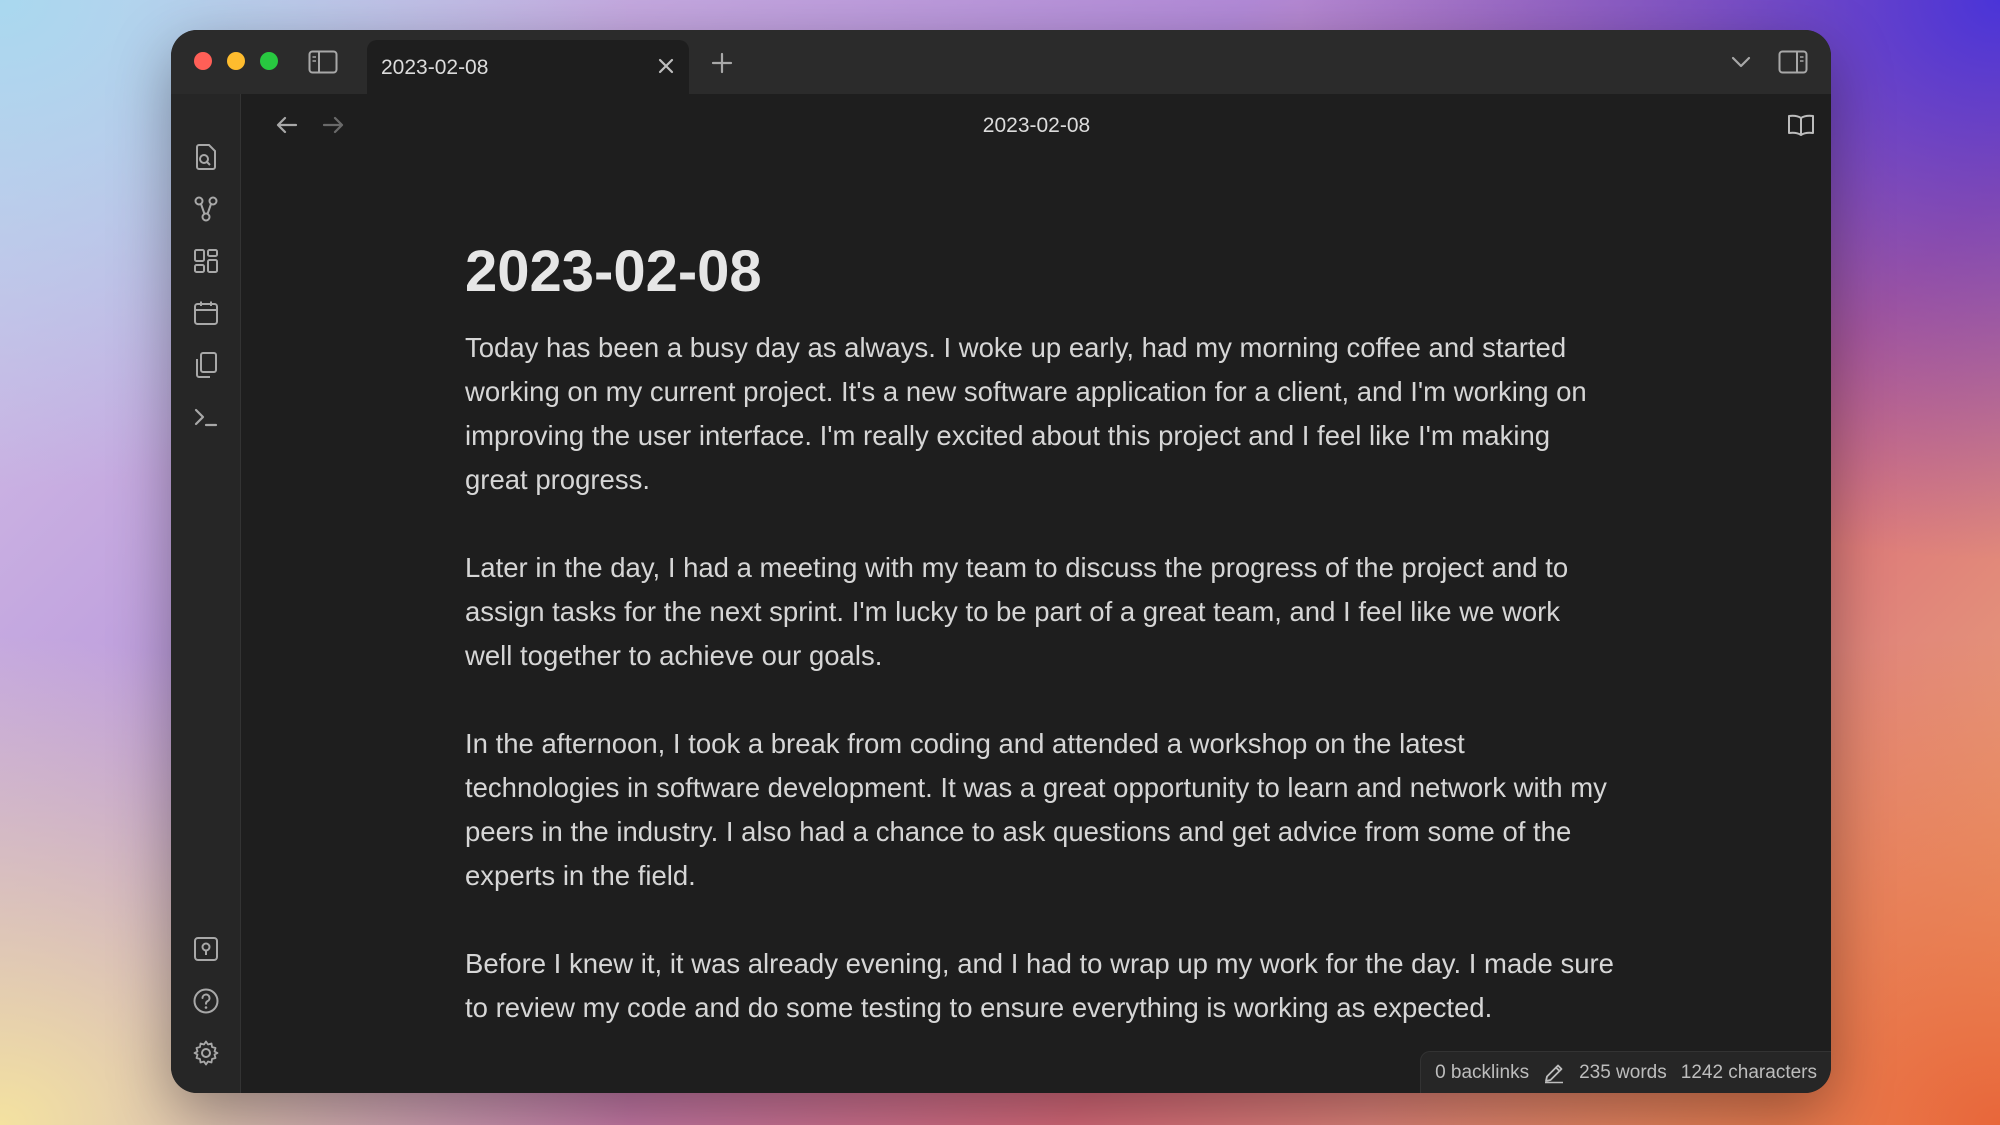  Describe the element at coordinates (722, 63) in the screenshot. I see `plus-icon` at that location.